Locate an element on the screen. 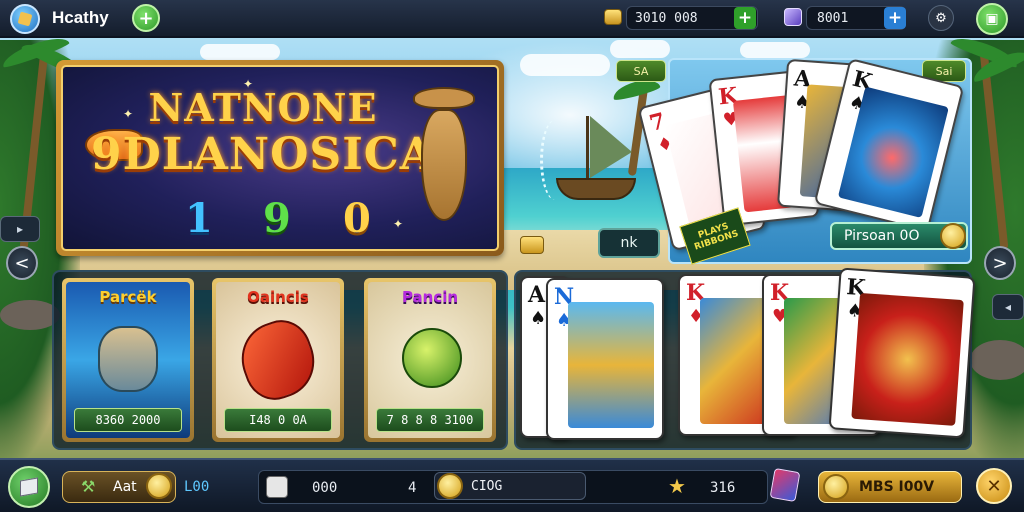 The image size is (1024, 512). buy-gold-button: + is located at coordinates (745, 18).